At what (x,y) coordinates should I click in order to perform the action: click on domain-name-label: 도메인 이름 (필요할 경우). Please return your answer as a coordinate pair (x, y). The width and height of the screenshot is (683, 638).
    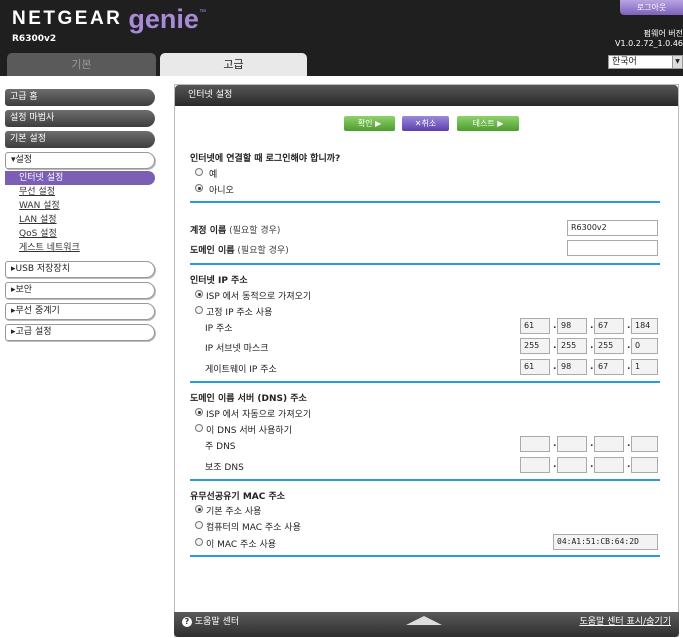
    Looking at the image, I should click on (239, 249).